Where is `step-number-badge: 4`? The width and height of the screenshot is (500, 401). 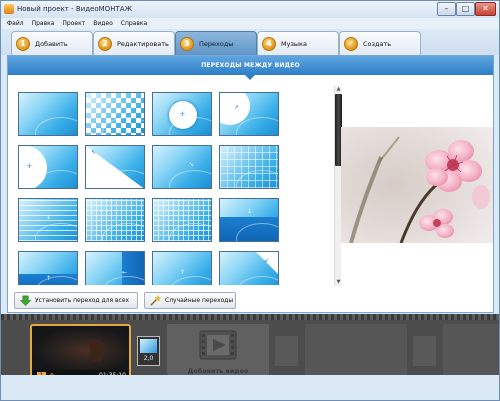
step-number-badge: 4 is located at coordinates (269, 43).